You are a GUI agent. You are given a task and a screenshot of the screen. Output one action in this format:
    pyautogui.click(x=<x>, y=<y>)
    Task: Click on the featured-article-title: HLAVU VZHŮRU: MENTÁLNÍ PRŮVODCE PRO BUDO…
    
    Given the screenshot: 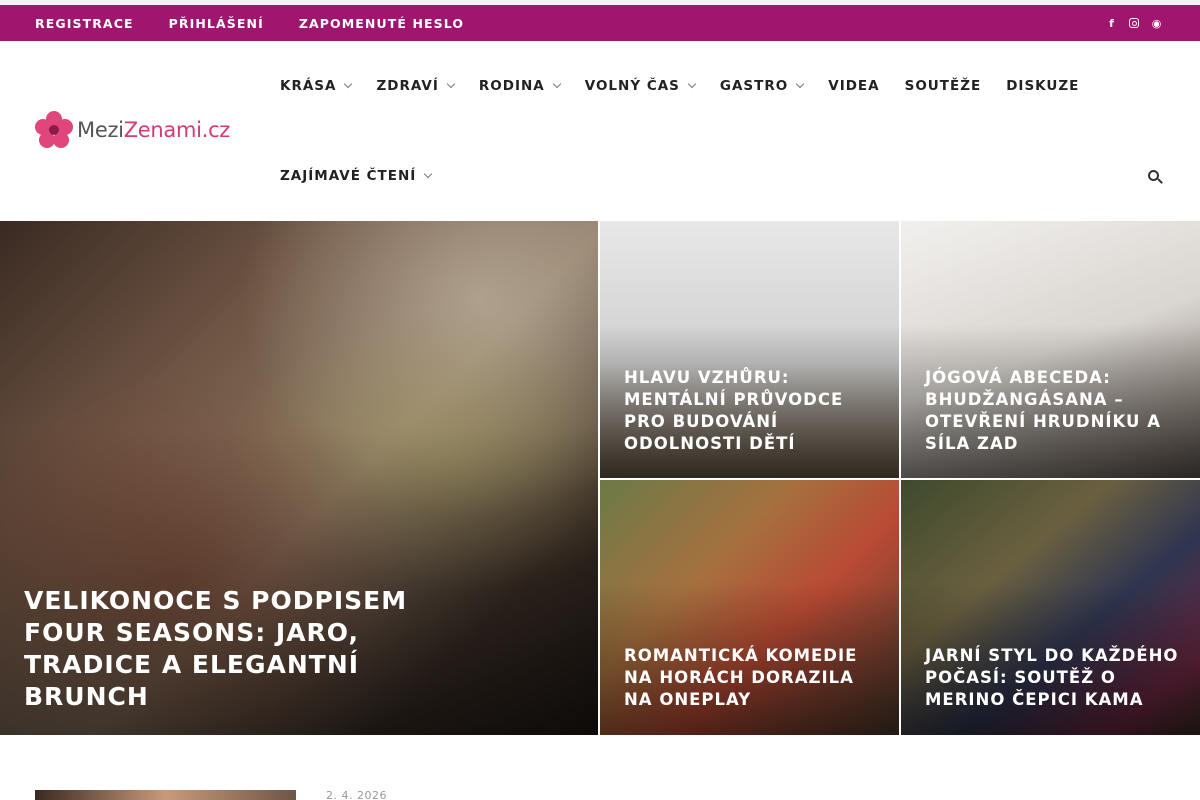 What is the action you would take?
    pyautogui.click(x=754, y=411)
    